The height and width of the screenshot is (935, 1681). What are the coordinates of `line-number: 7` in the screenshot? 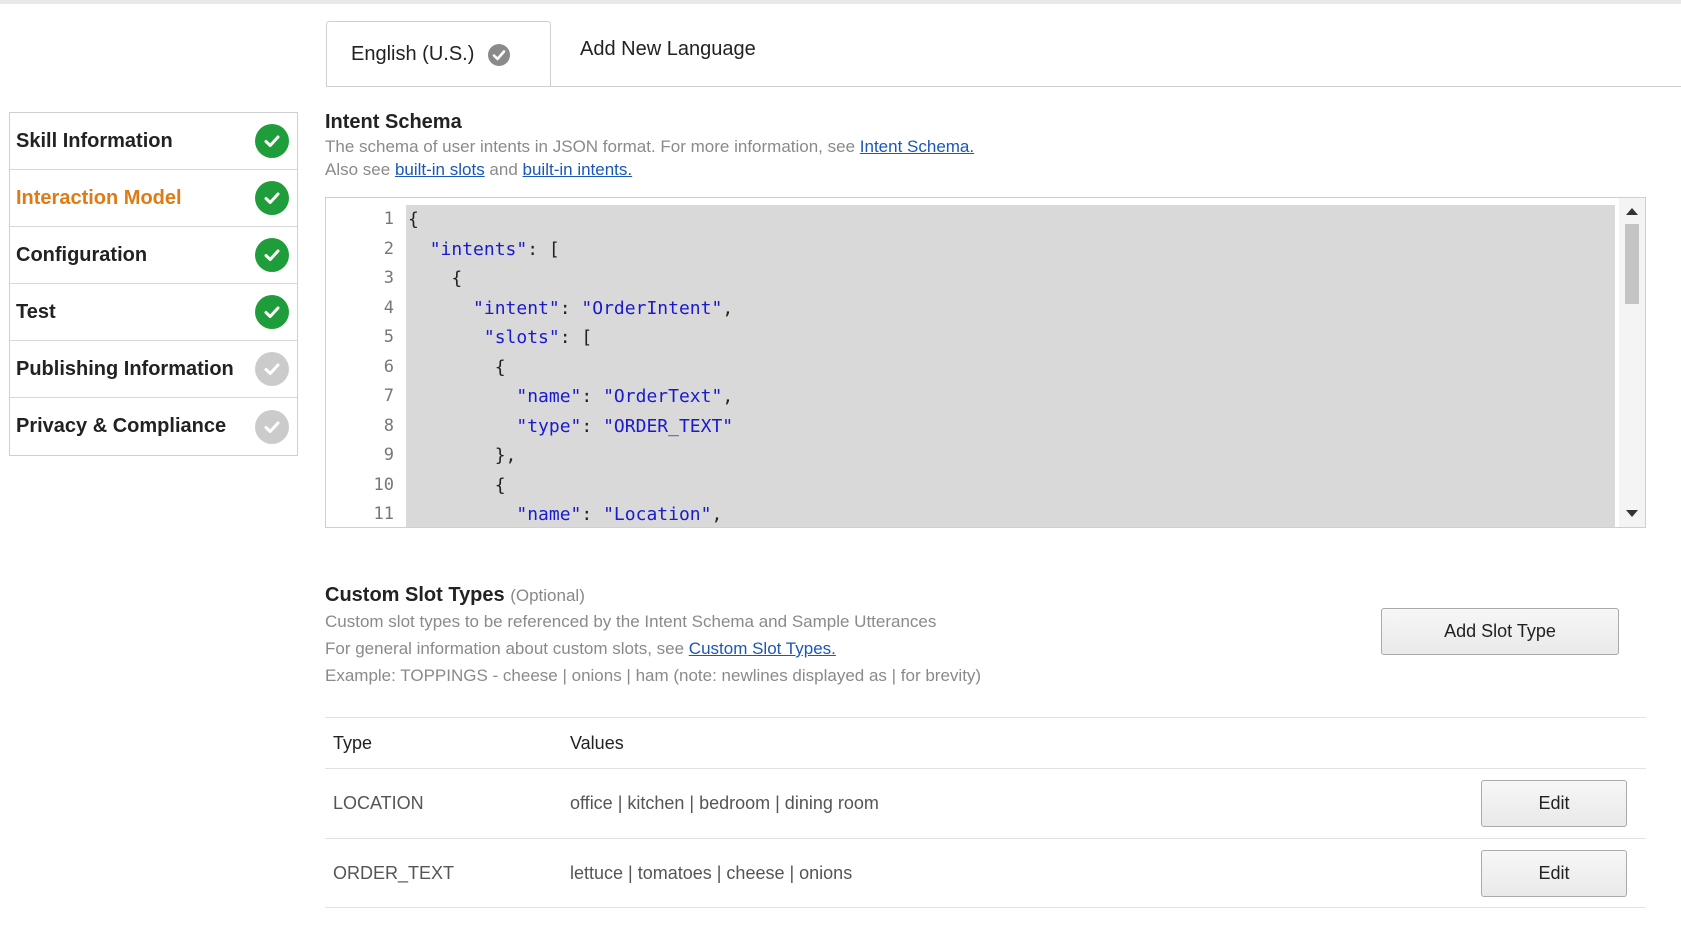 It's located at (388, 396).